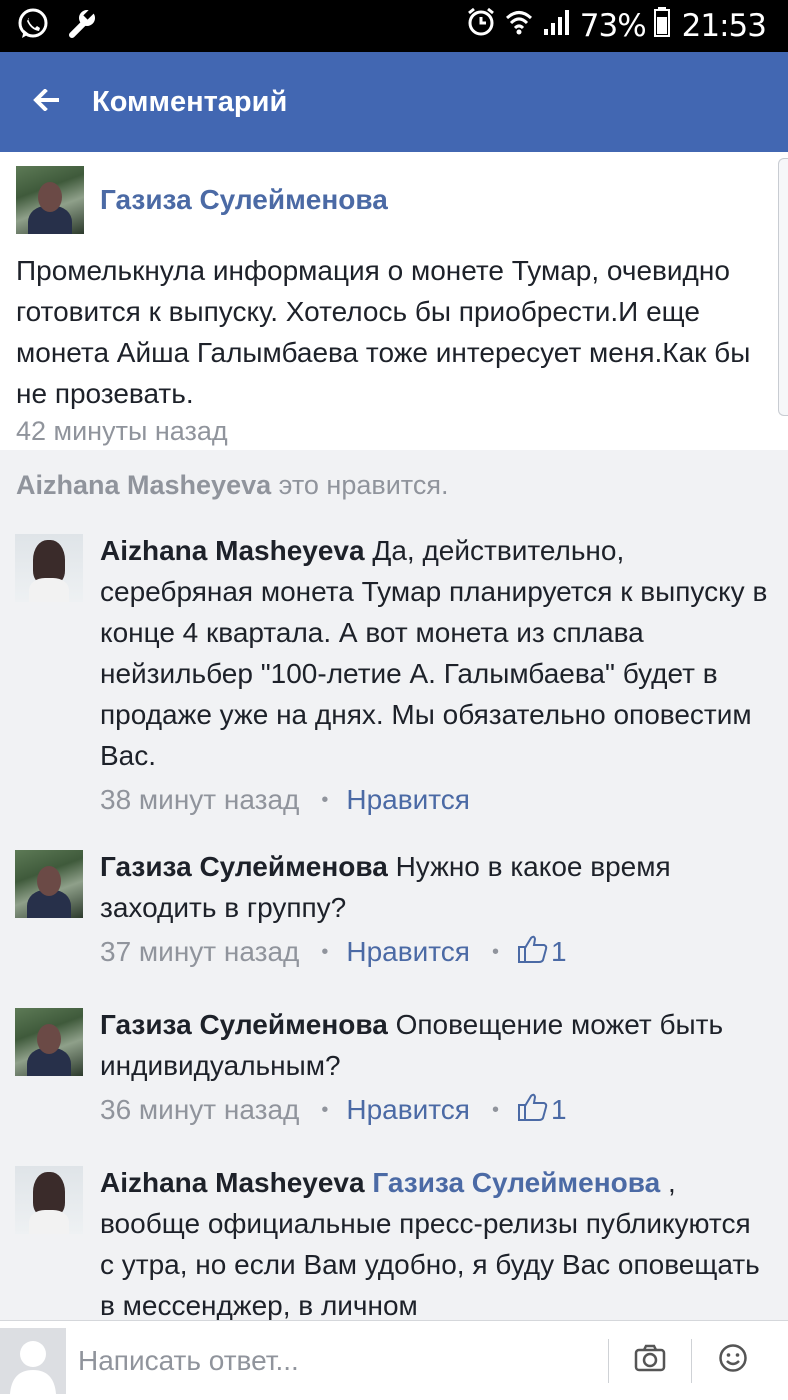  I want to click on post-time: 42 минуты назад, so click(122, 431).